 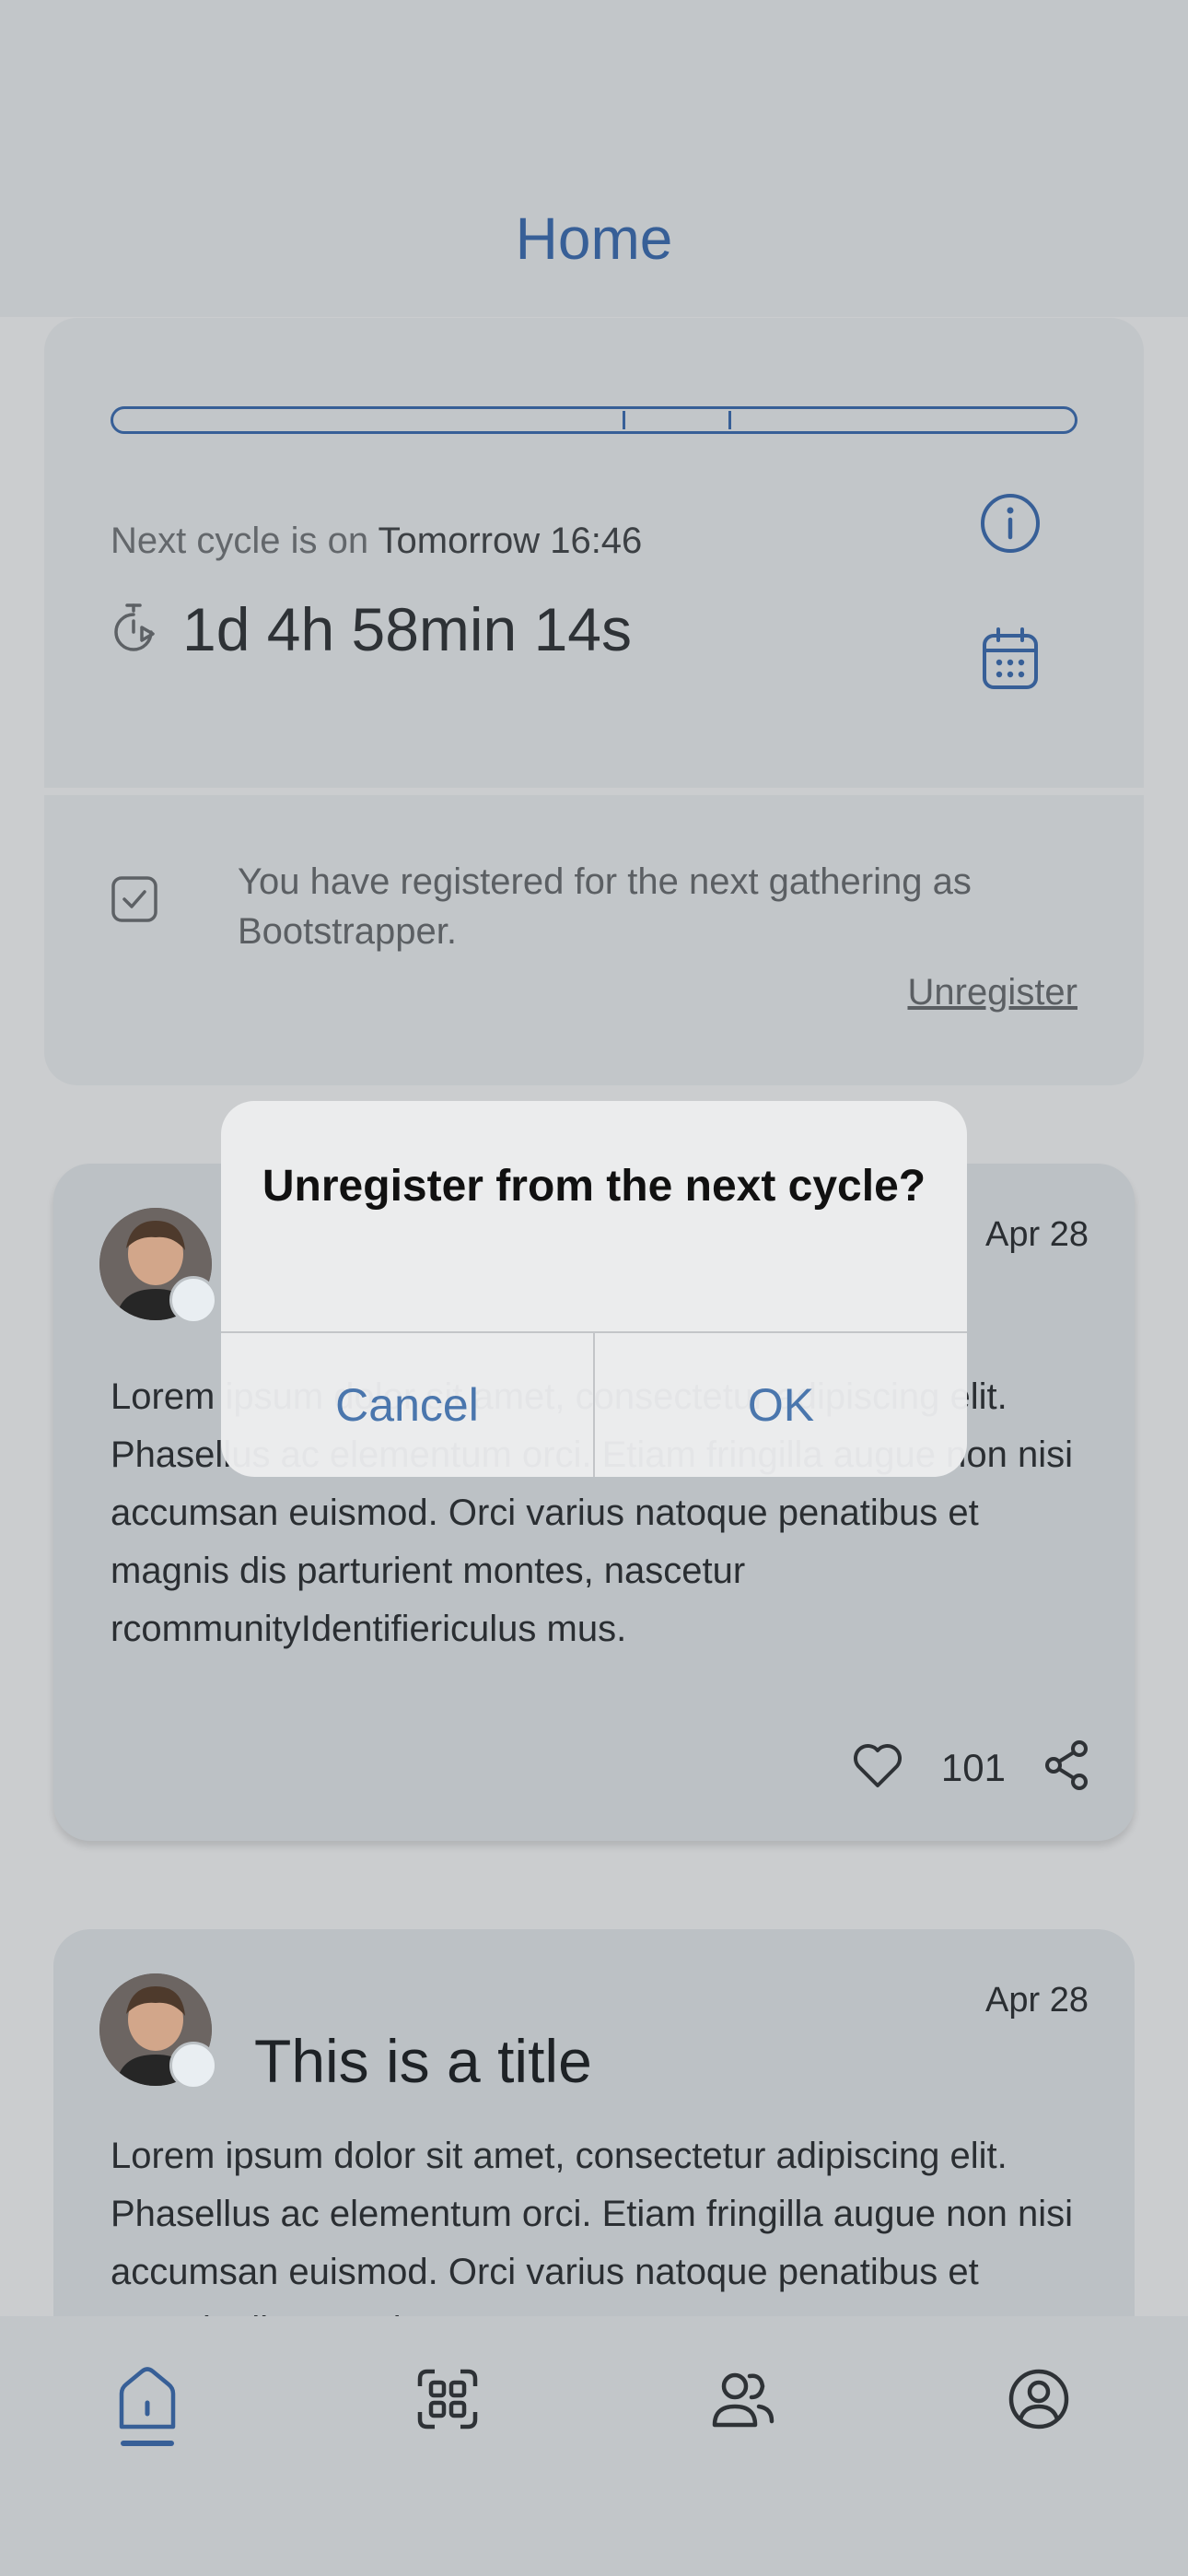 I want to click on post-title: This is a title, so click(x=423, y=2061).